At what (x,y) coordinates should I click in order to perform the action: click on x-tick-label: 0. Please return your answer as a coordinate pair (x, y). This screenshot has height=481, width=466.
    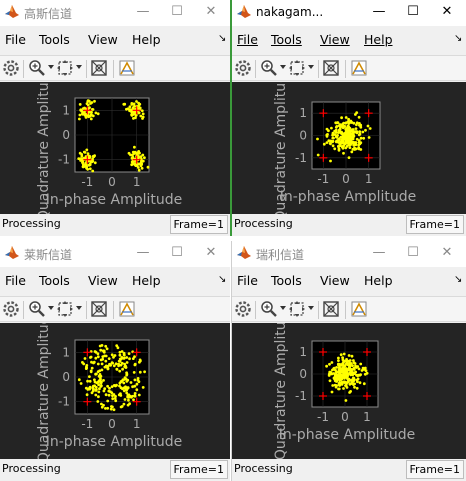
    Looking at the image, I should click on (112, 424).